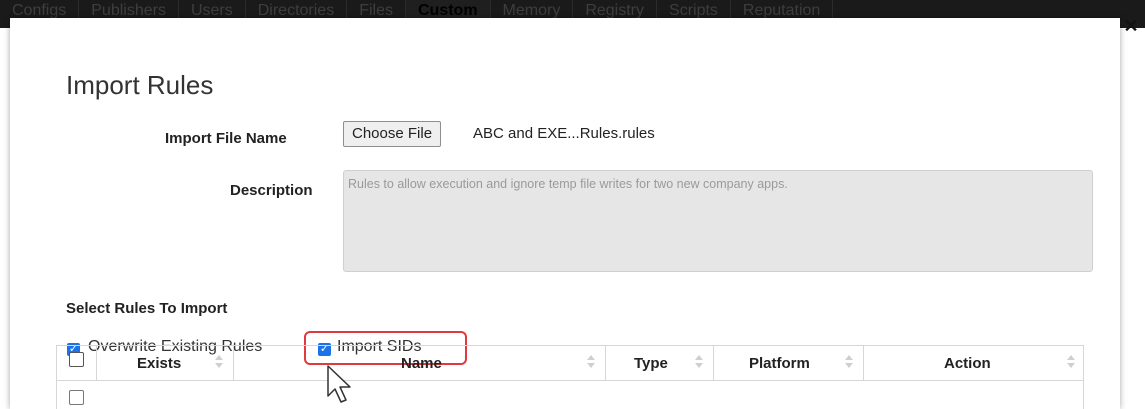 Image resolution: width=1145 pixels, height=409 pixels. I want to click on column-header-name: Name, so click(420, 363).